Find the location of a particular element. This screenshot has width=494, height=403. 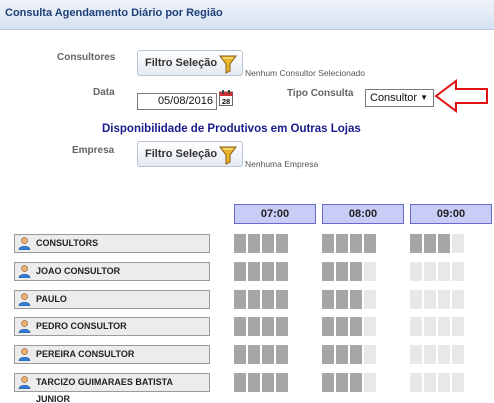

data-label: Data is located at coordinates (104, 92).